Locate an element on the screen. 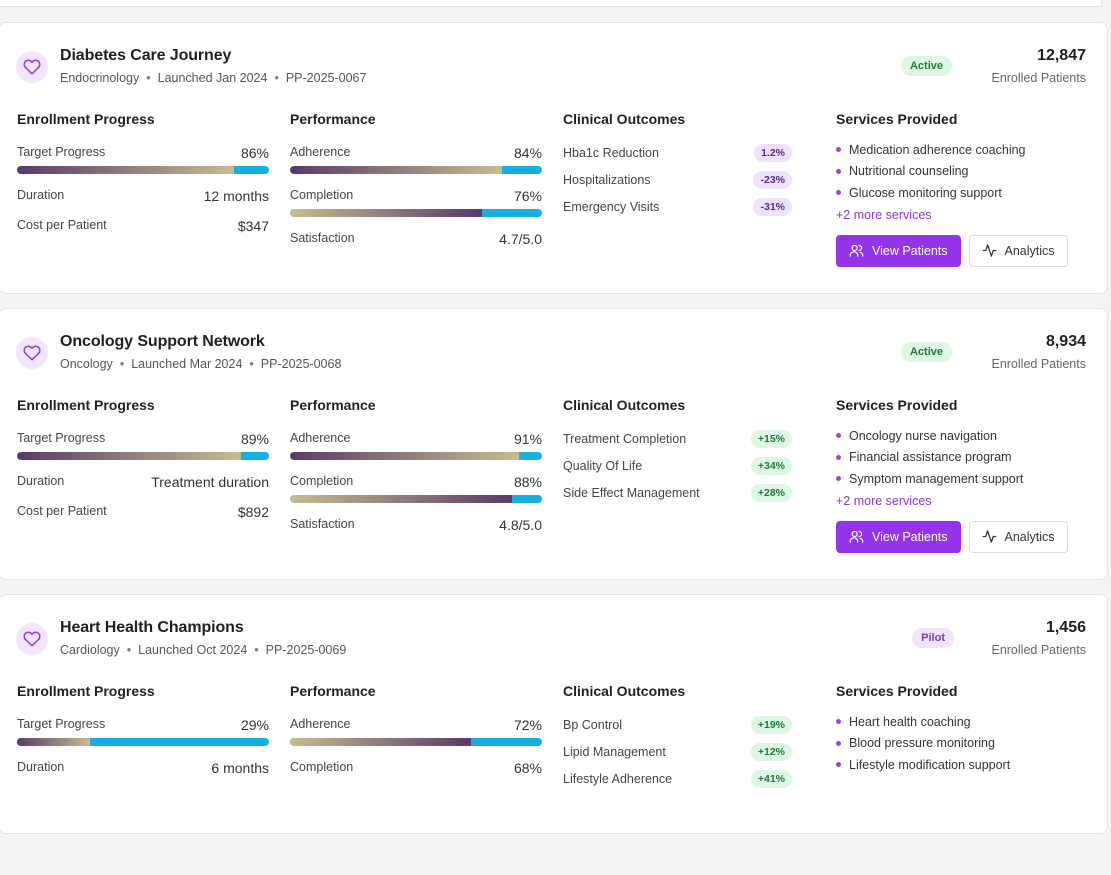 Image resolution: width=1111 pixels, height=875 pixels. program-launched: Launched Mar 2024 is located at coordinates (187, 364).